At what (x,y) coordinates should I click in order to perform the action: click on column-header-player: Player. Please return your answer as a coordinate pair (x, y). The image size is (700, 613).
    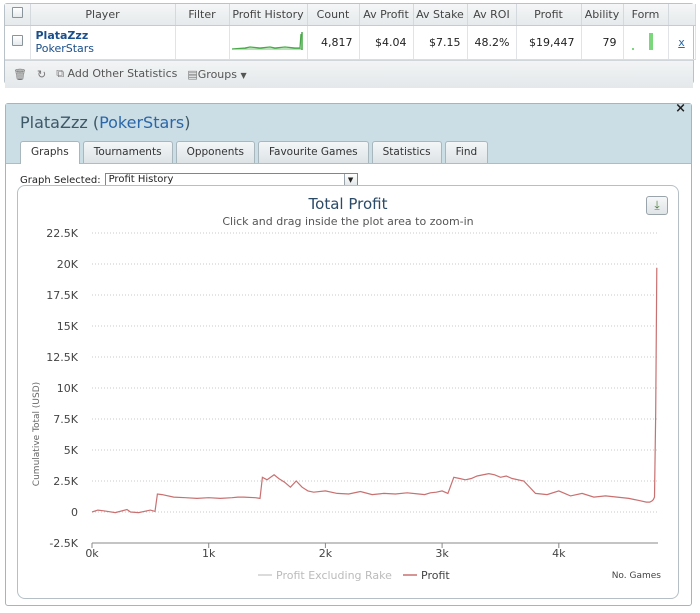
    Looking at the image, I should click on (103, 15).